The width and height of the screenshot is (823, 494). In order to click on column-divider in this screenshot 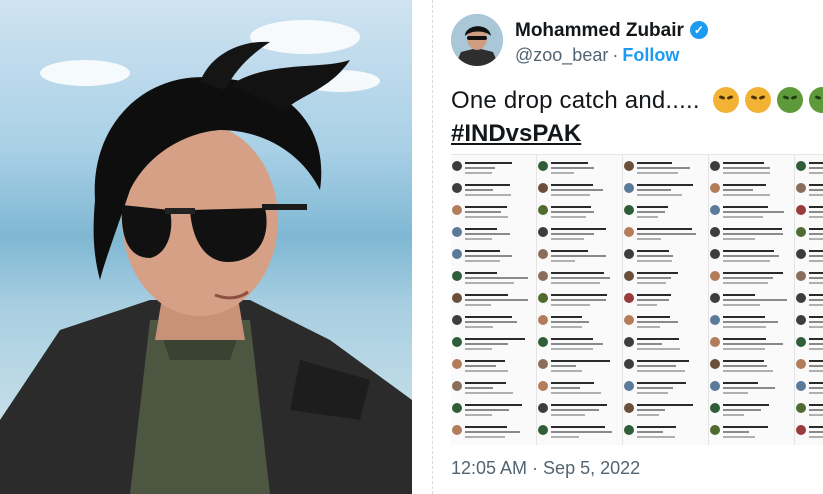, I will do `click(536, 300)`.